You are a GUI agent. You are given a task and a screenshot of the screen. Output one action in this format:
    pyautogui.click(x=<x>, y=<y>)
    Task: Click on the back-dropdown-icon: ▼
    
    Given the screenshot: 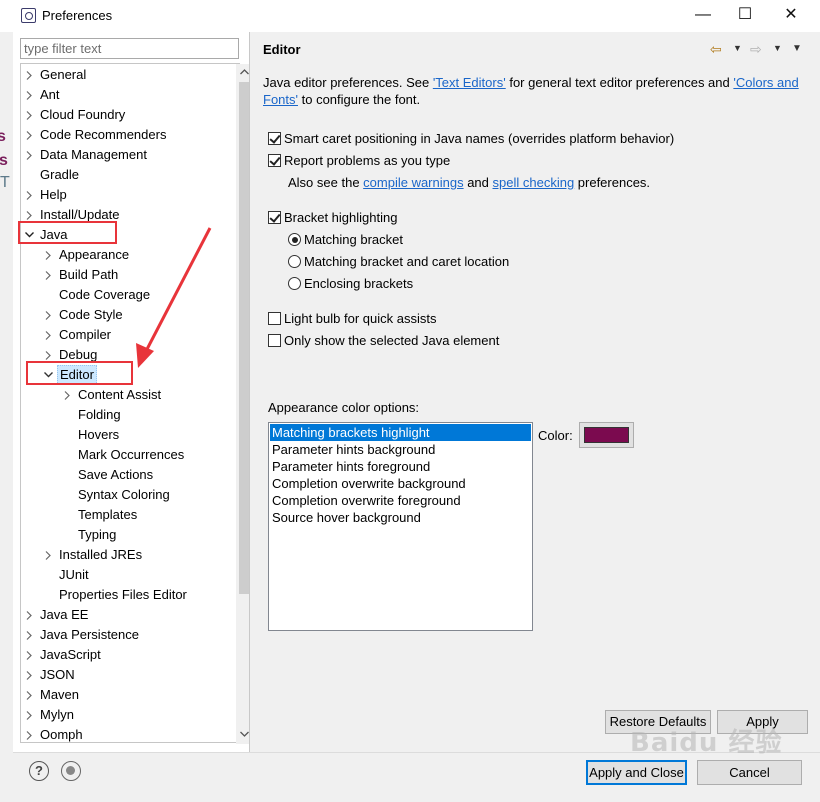 What is the action you would take?
    pyautogui.click(x=737, y=48)
    